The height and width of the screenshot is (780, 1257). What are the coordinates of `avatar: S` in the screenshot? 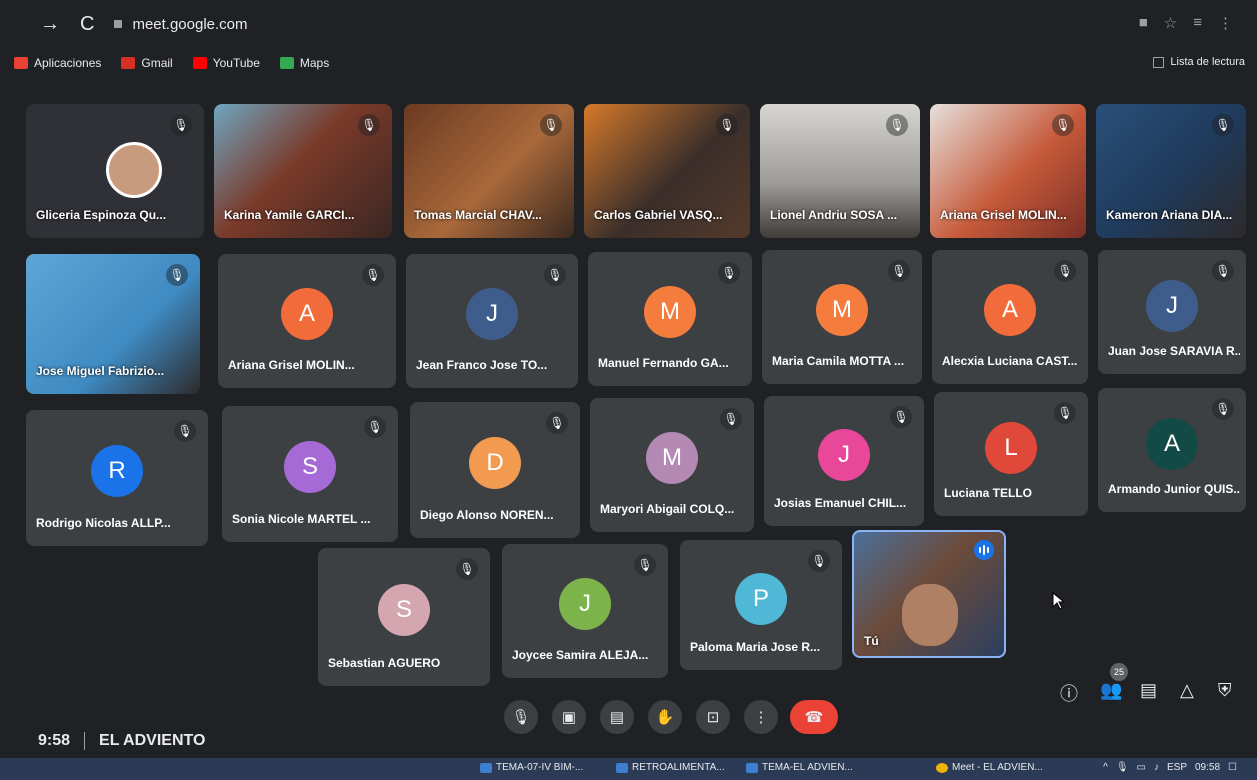 It's located at (404, 610).